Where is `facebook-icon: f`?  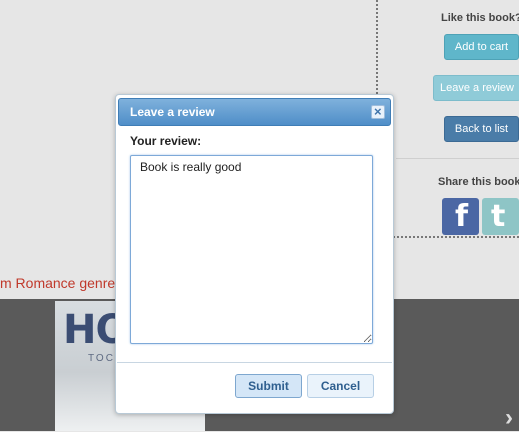
facebook-icon: f is located at coordinates (462, 216).